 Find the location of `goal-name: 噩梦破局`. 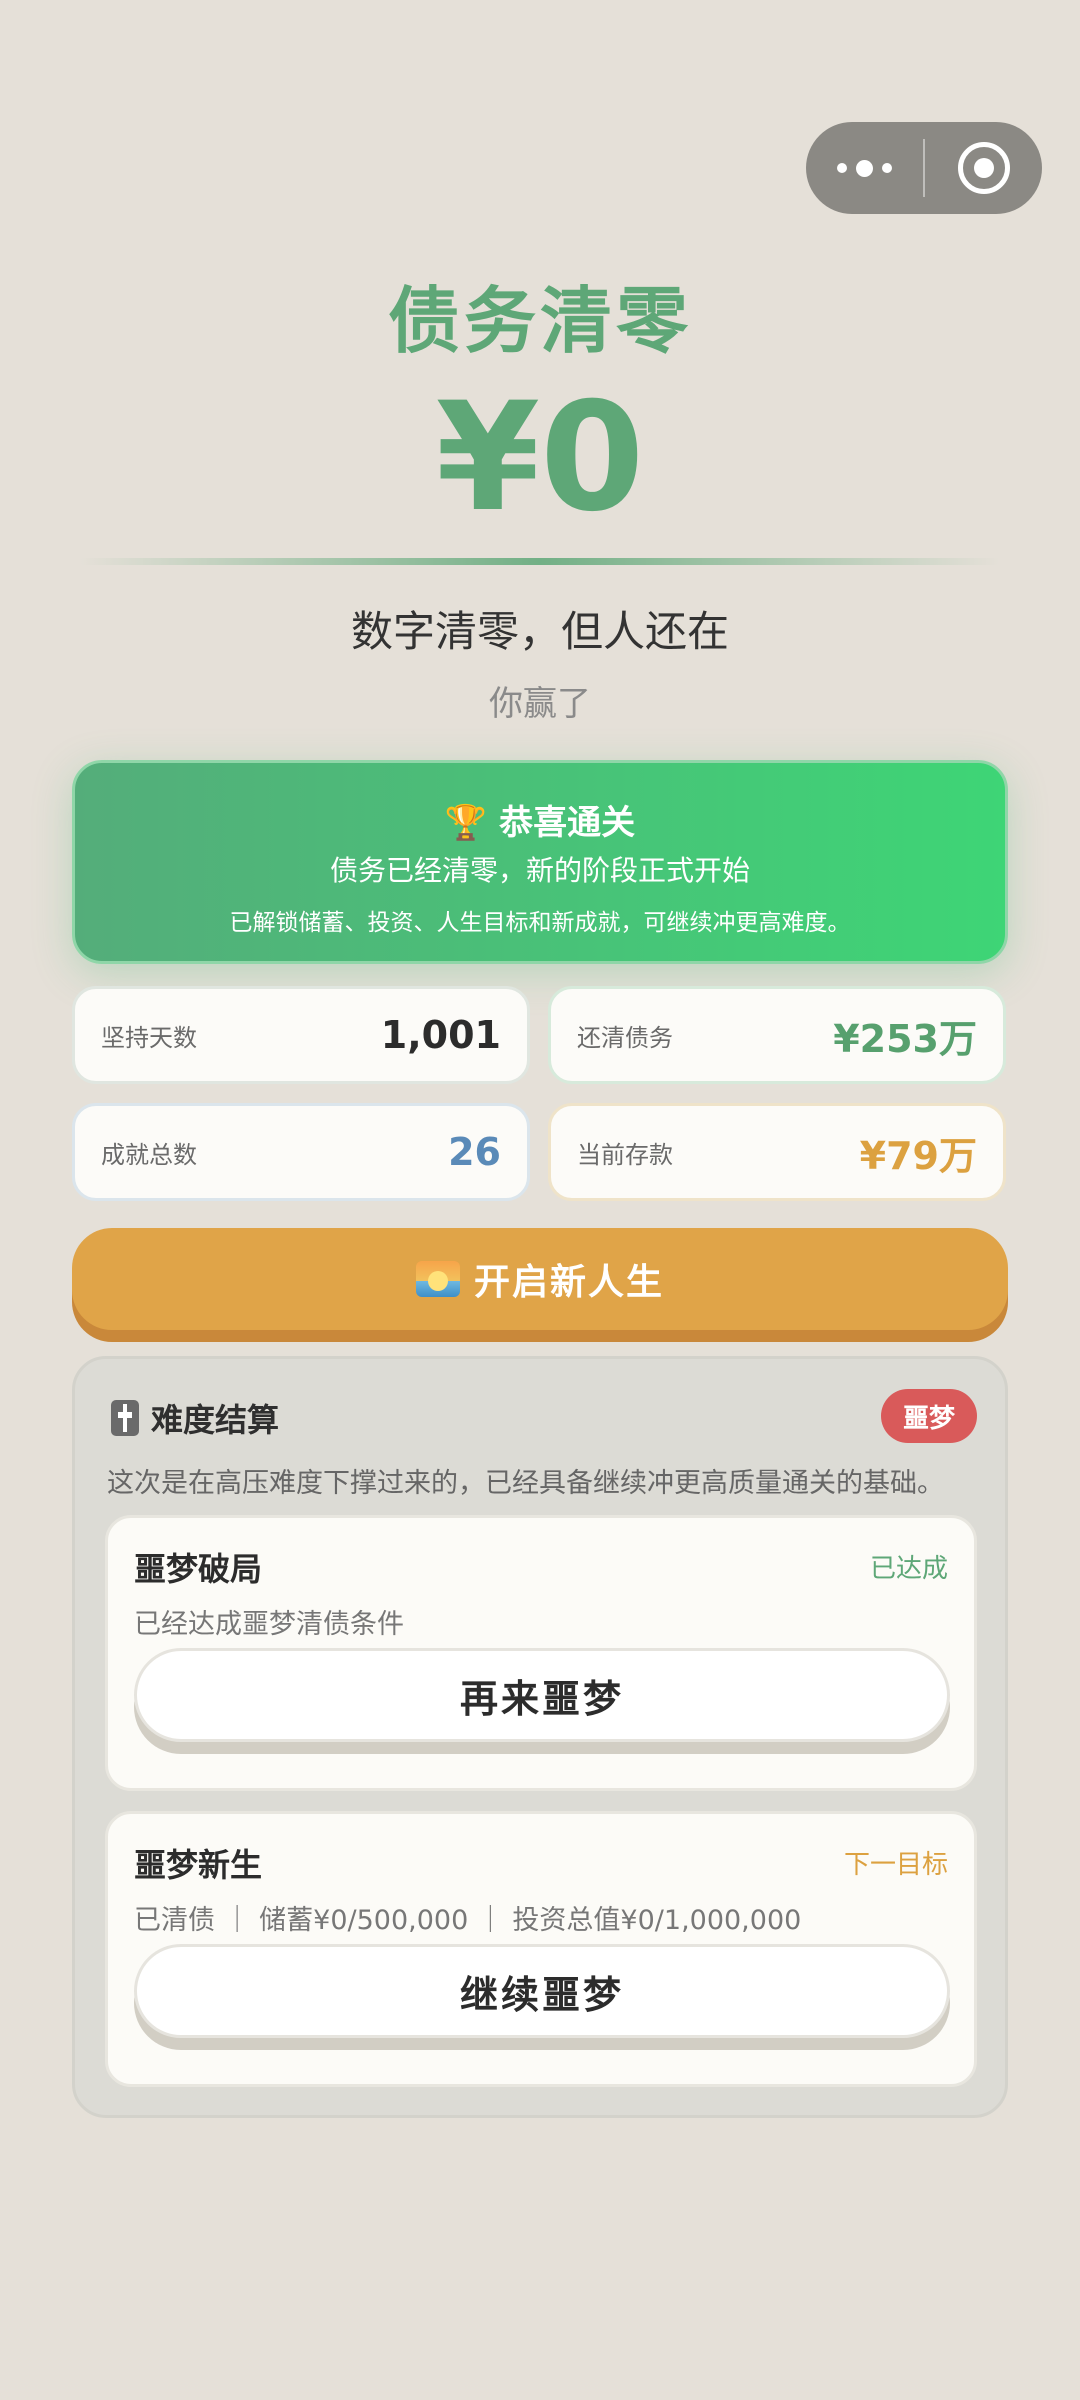

goal-name: 噩梦破局 is located at coordinates (198, 1569).